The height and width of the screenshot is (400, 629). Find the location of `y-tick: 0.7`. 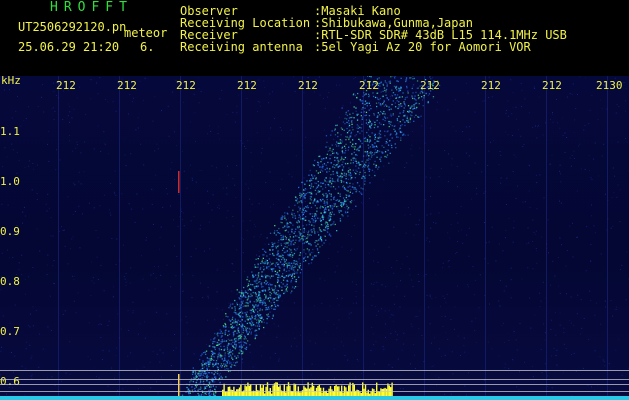

y-tick: 0.7 is located at coordinates (10, 331).